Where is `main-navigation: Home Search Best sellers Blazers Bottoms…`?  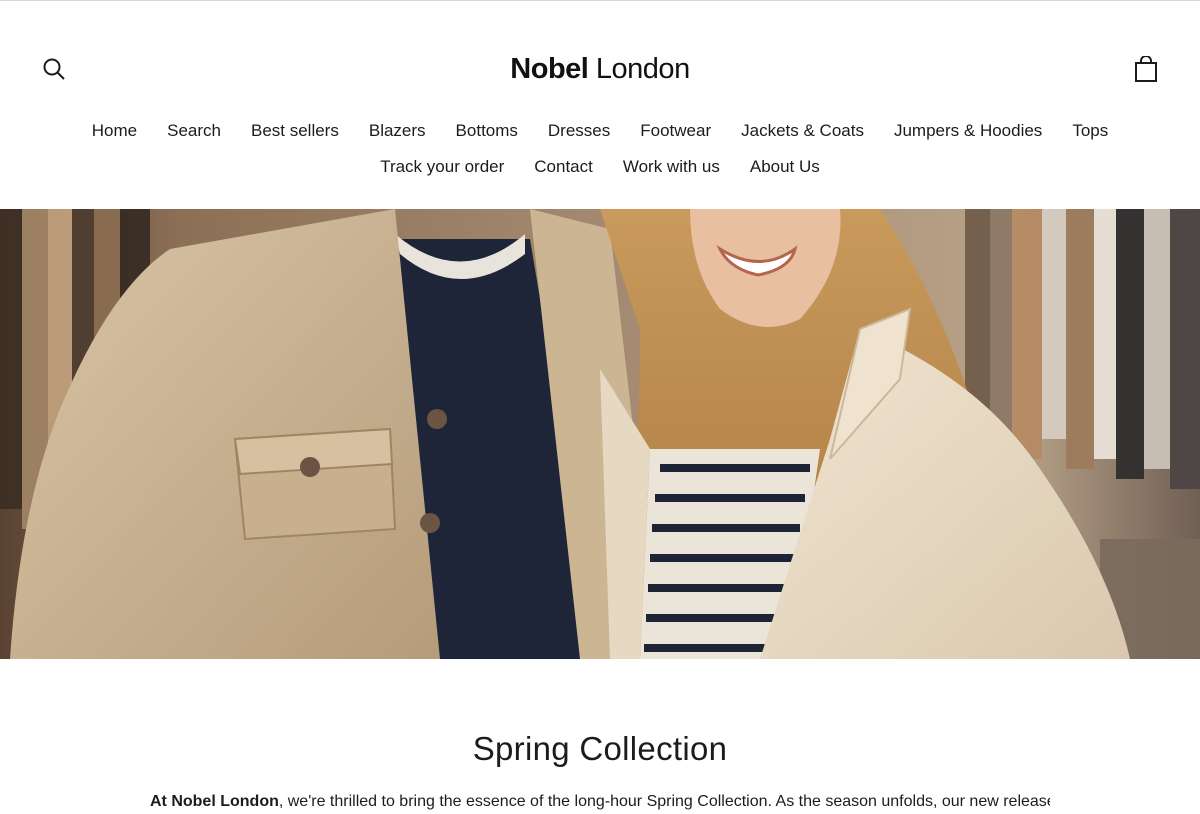
main-navigation: Home Search Best sellers Blazers Bottoms… is located at coordinates (600, 149).